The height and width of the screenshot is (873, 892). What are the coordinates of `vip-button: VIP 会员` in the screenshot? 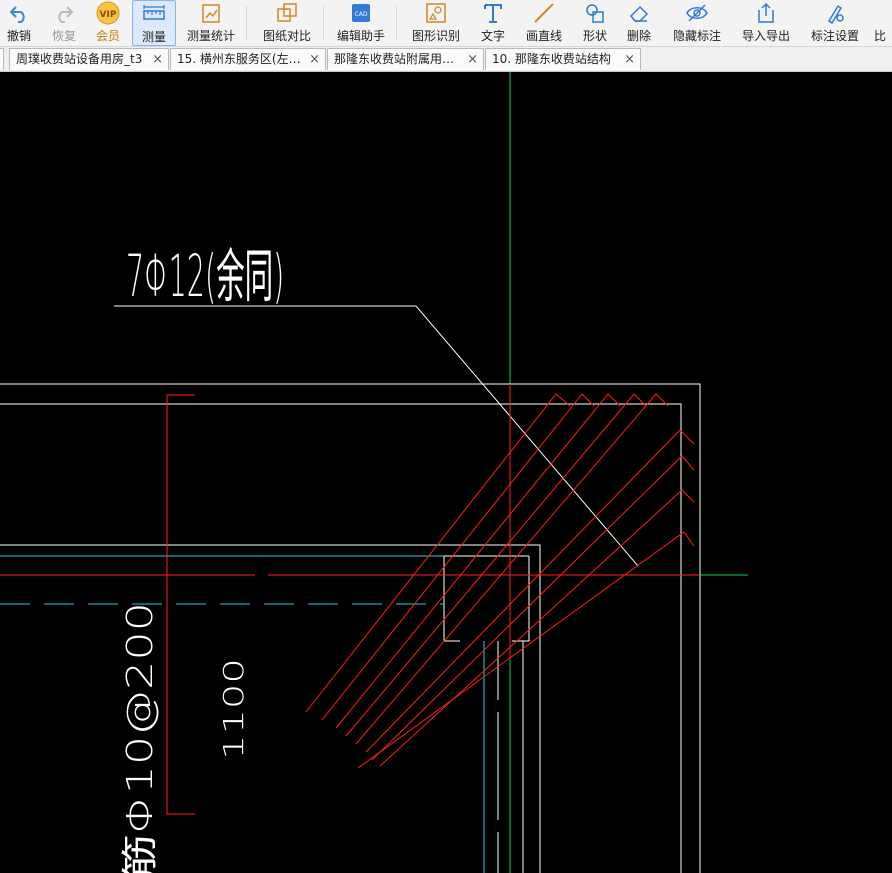 It's located at (108, 23).